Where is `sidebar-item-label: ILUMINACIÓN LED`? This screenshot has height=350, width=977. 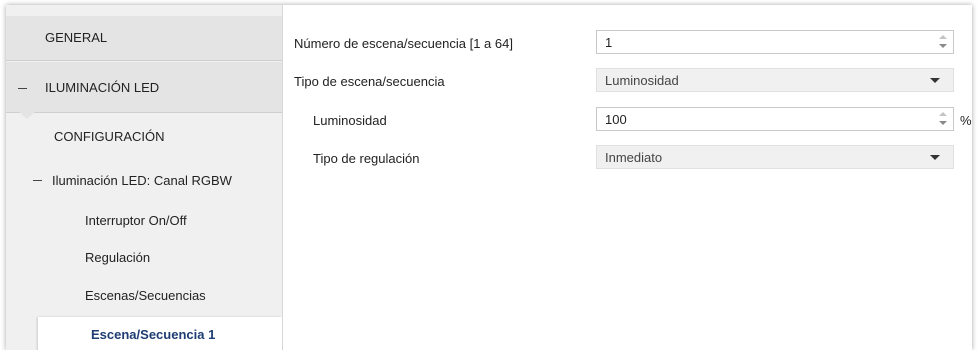
sidebar-item-label: ILUMINACIÓN LED is located at coordinates (102, 87).